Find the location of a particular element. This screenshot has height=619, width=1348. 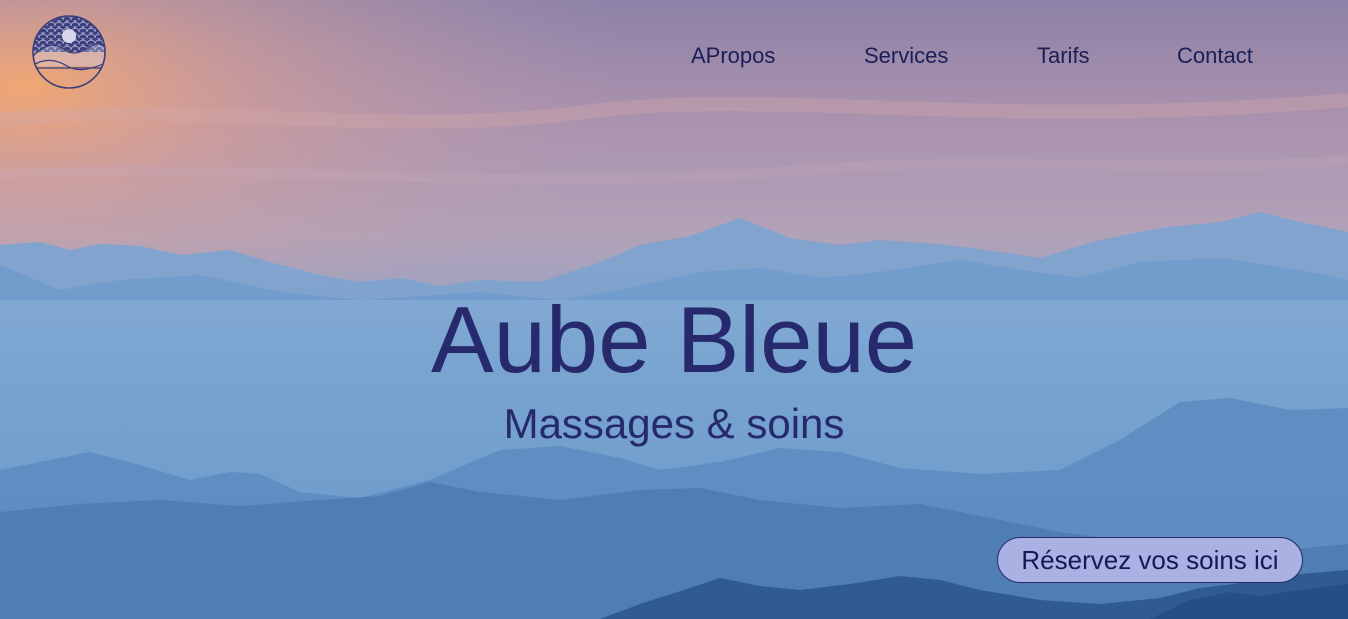

nav-link-services: Services is located at coordinates (906, 56).